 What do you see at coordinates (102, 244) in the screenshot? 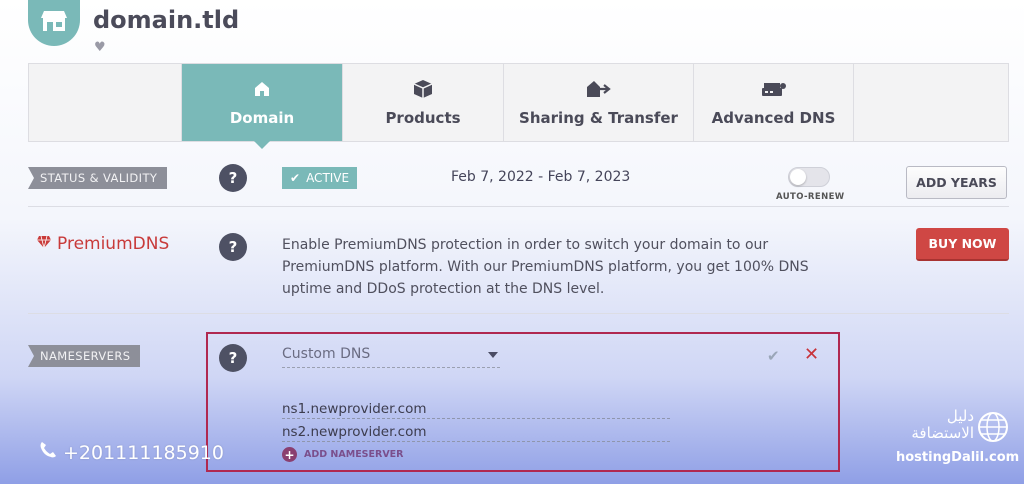
I see `premium-dns-logo: PremiumDNS` at bounding box center [102, 244].